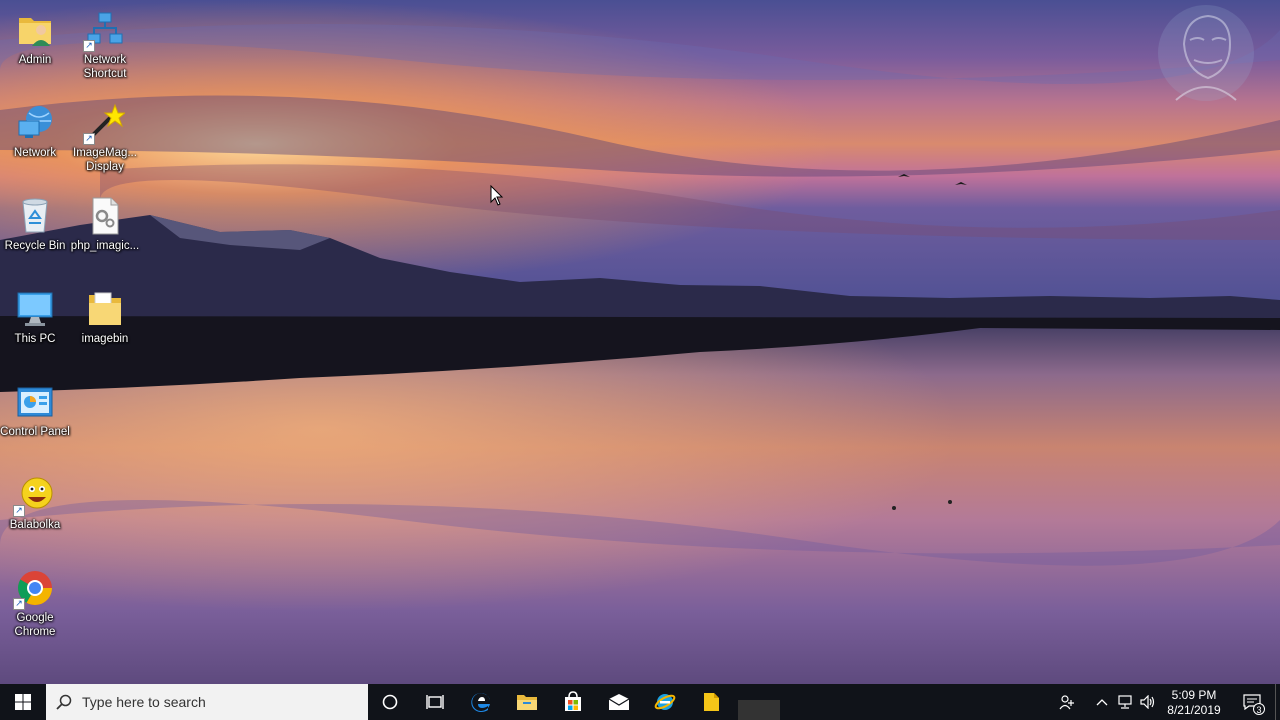  I want to click on cortana-icon, so click(390, 702).